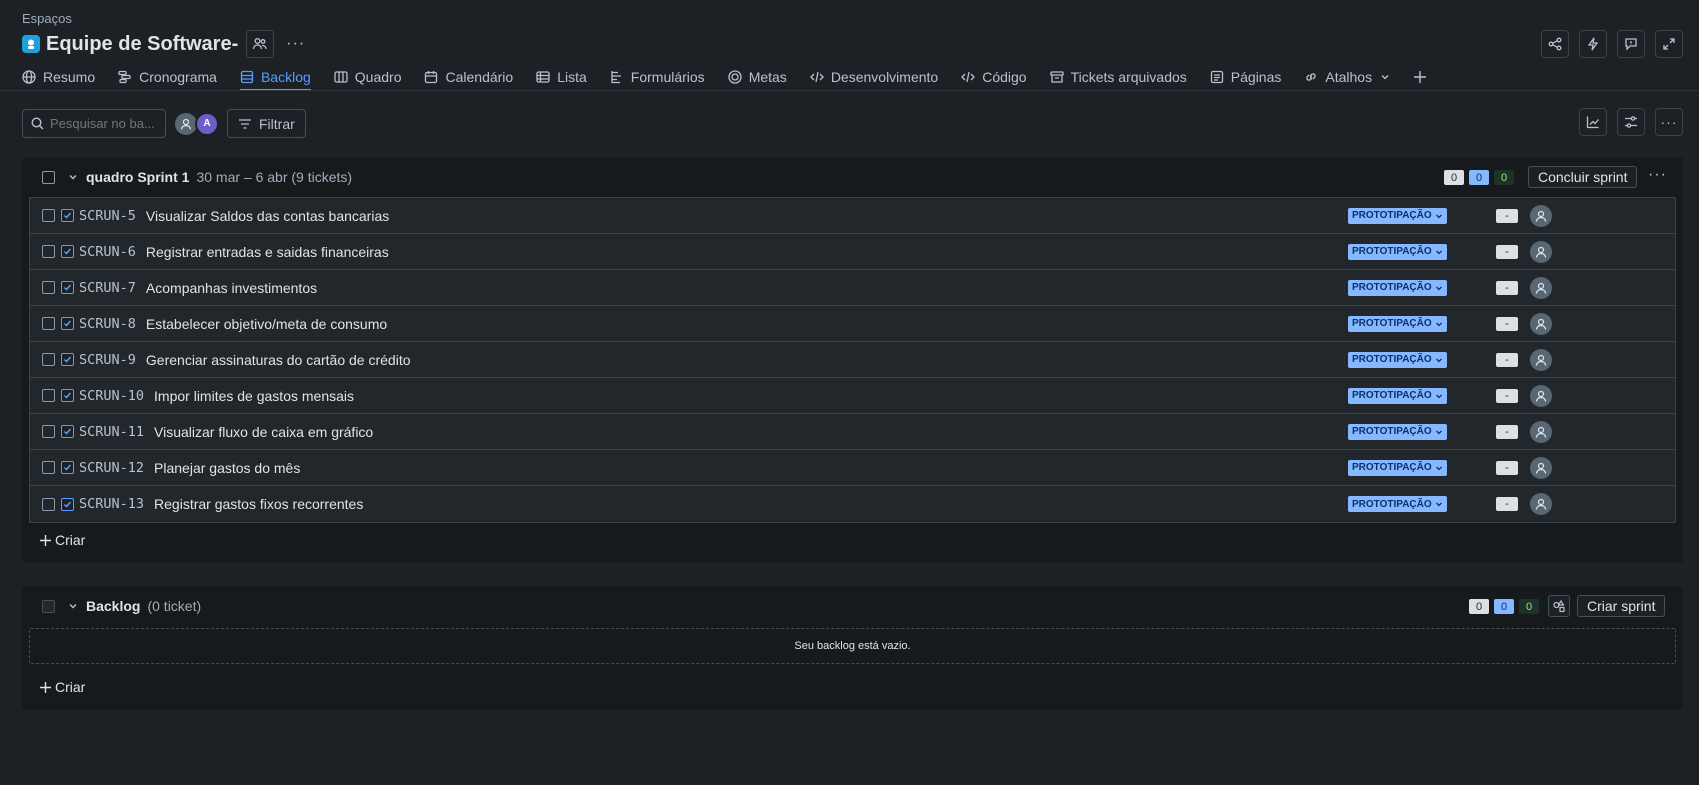 Image resolution: width=1699 pixels, height=785 pixels. I want to click on people-icon, so click(260, 44).